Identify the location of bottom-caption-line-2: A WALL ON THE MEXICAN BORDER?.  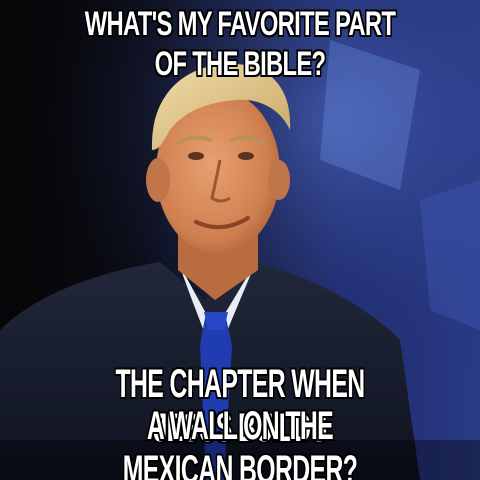
(240, 442).